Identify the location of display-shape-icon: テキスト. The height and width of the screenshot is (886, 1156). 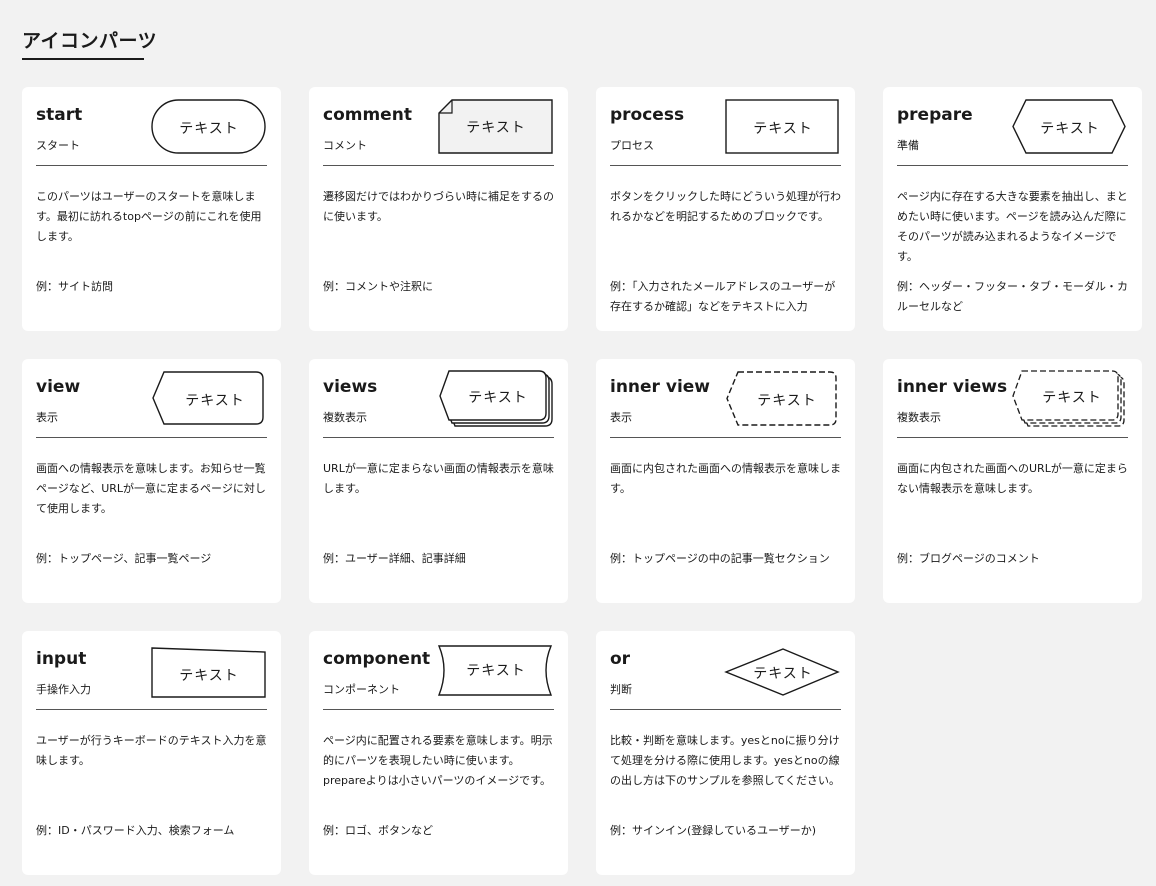
(209, 400).